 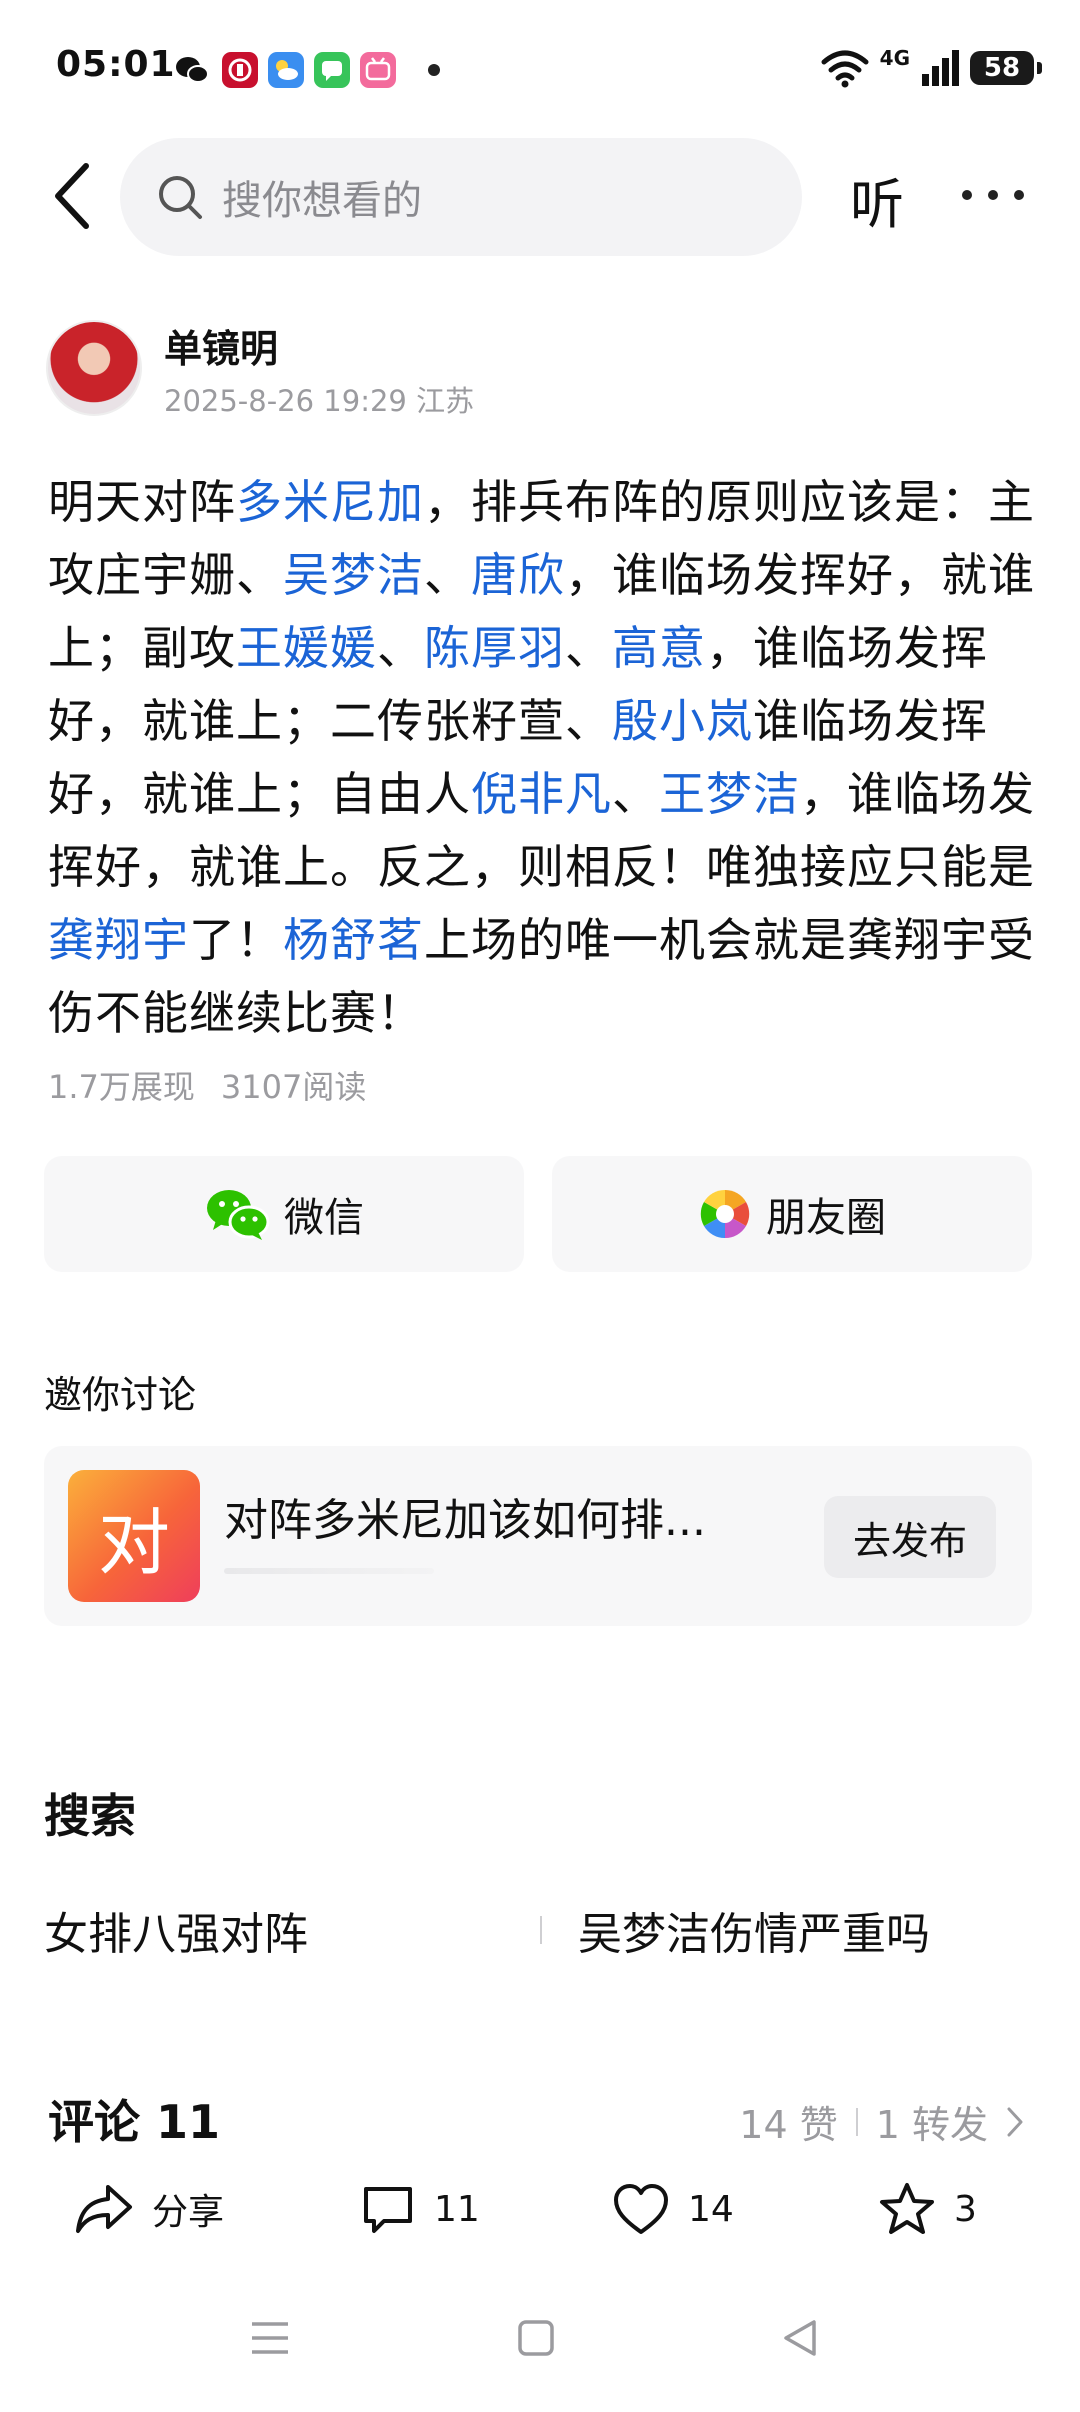 What do you see at coordinates (180, 197) in the screenshot?
I see `search-icon` at bounding box center [180, 197].